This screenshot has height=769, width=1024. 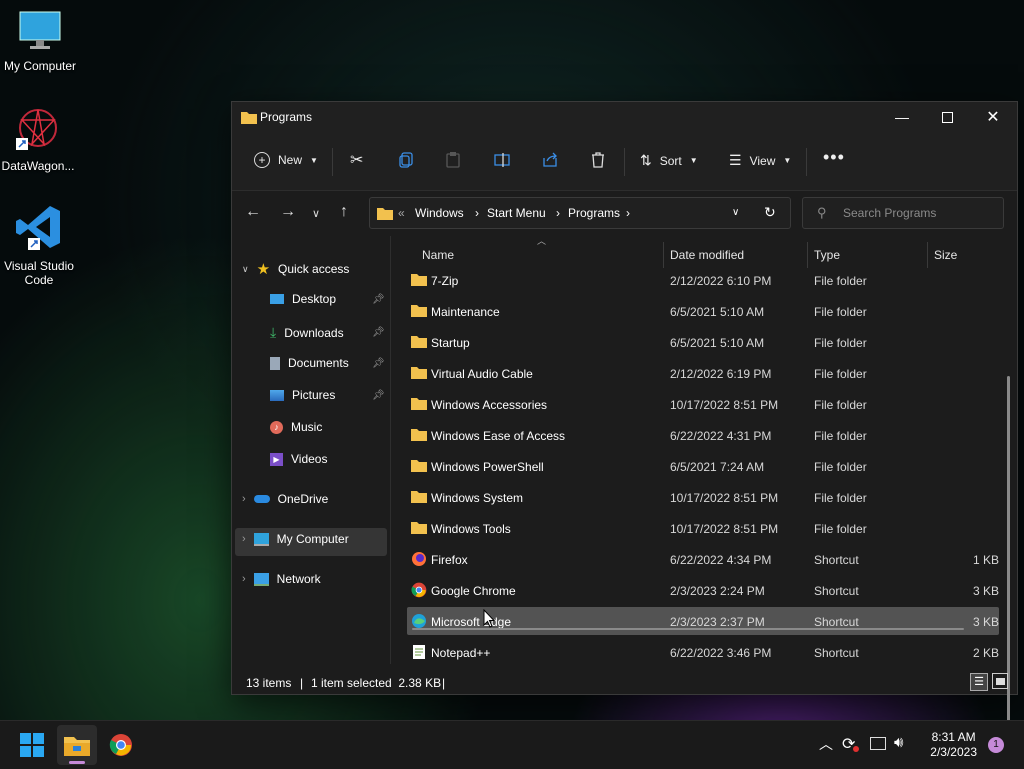 I want to click on cut-icon: ✂, so click(x=356, y=160).